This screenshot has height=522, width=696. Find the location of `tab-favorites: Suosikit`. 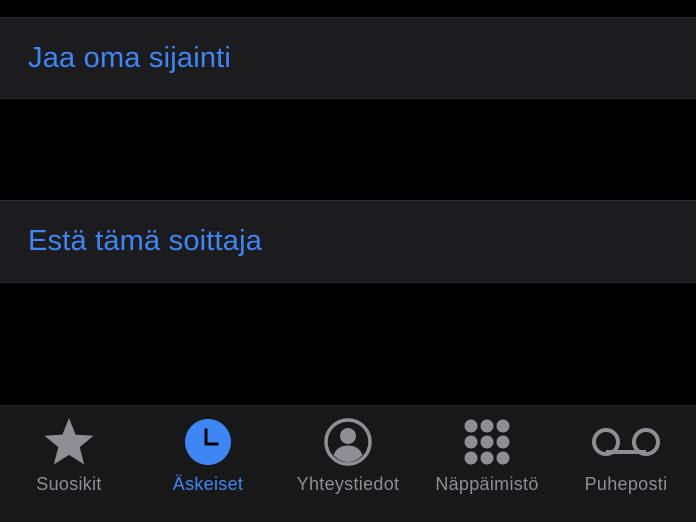

tab-favorites: Suosikit is located at coordinates (69, 464).